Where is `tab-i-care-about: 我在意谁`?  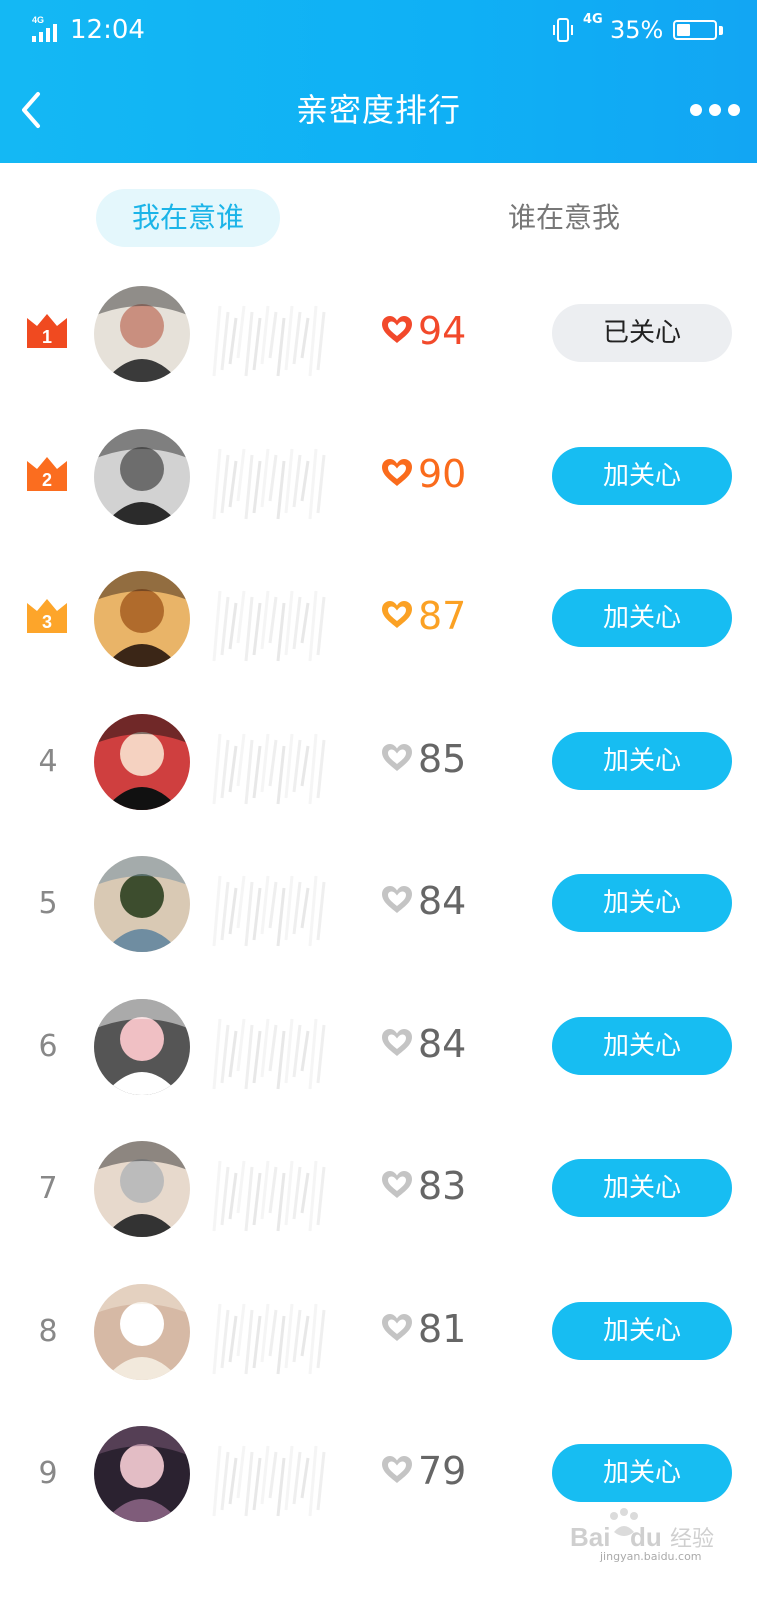 tab-i-care-about: 我在意谁 is located at coordinates (188, 218).